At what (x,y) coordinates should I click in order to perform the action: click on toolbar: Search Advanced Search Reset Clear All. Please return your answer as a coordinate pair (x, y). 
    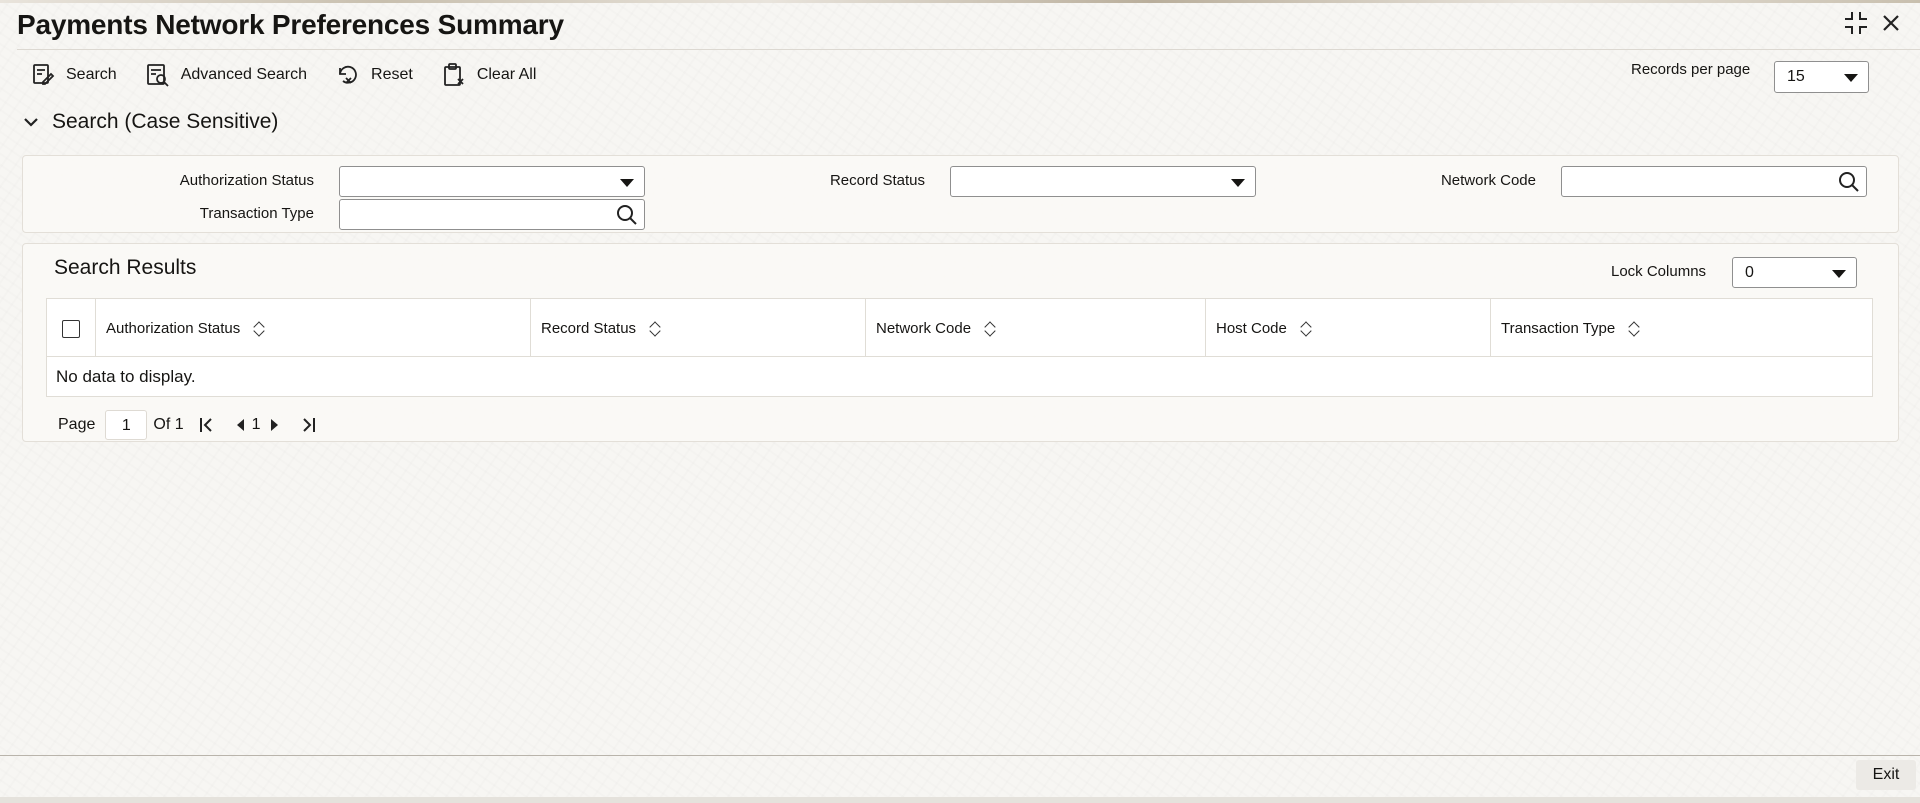
    Looking at the image, I should click on (297, 75).